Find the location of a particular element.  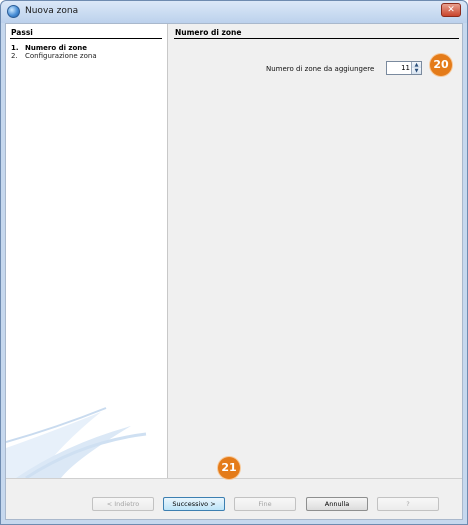

step-item-configurazione-zona: 2. Configurazione zona is located at coordinates (54, 56).